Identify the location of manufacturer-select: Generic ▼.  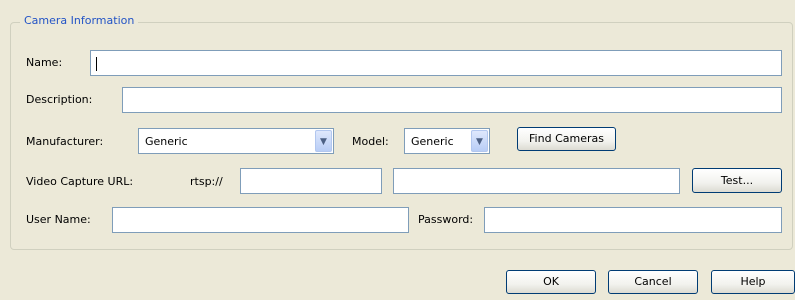
(236, 141).